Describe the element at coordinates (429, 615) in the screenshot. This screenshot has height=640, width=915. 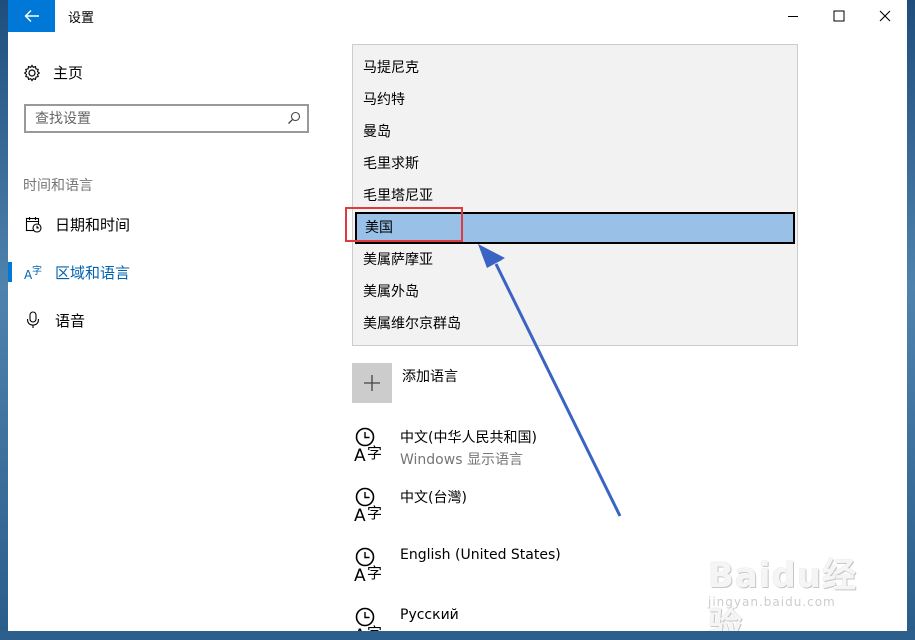
I see `language-name: Русский` at that location.